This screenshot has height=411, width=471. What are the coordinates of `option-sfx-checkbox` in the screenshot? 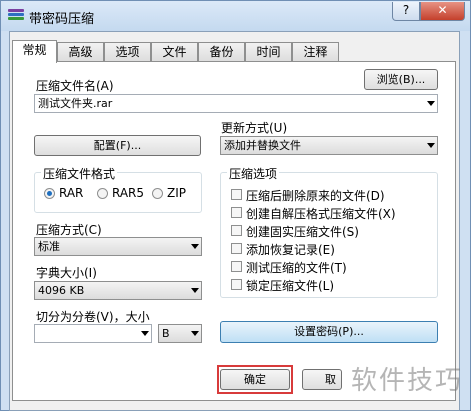 It's located at (236, 212).